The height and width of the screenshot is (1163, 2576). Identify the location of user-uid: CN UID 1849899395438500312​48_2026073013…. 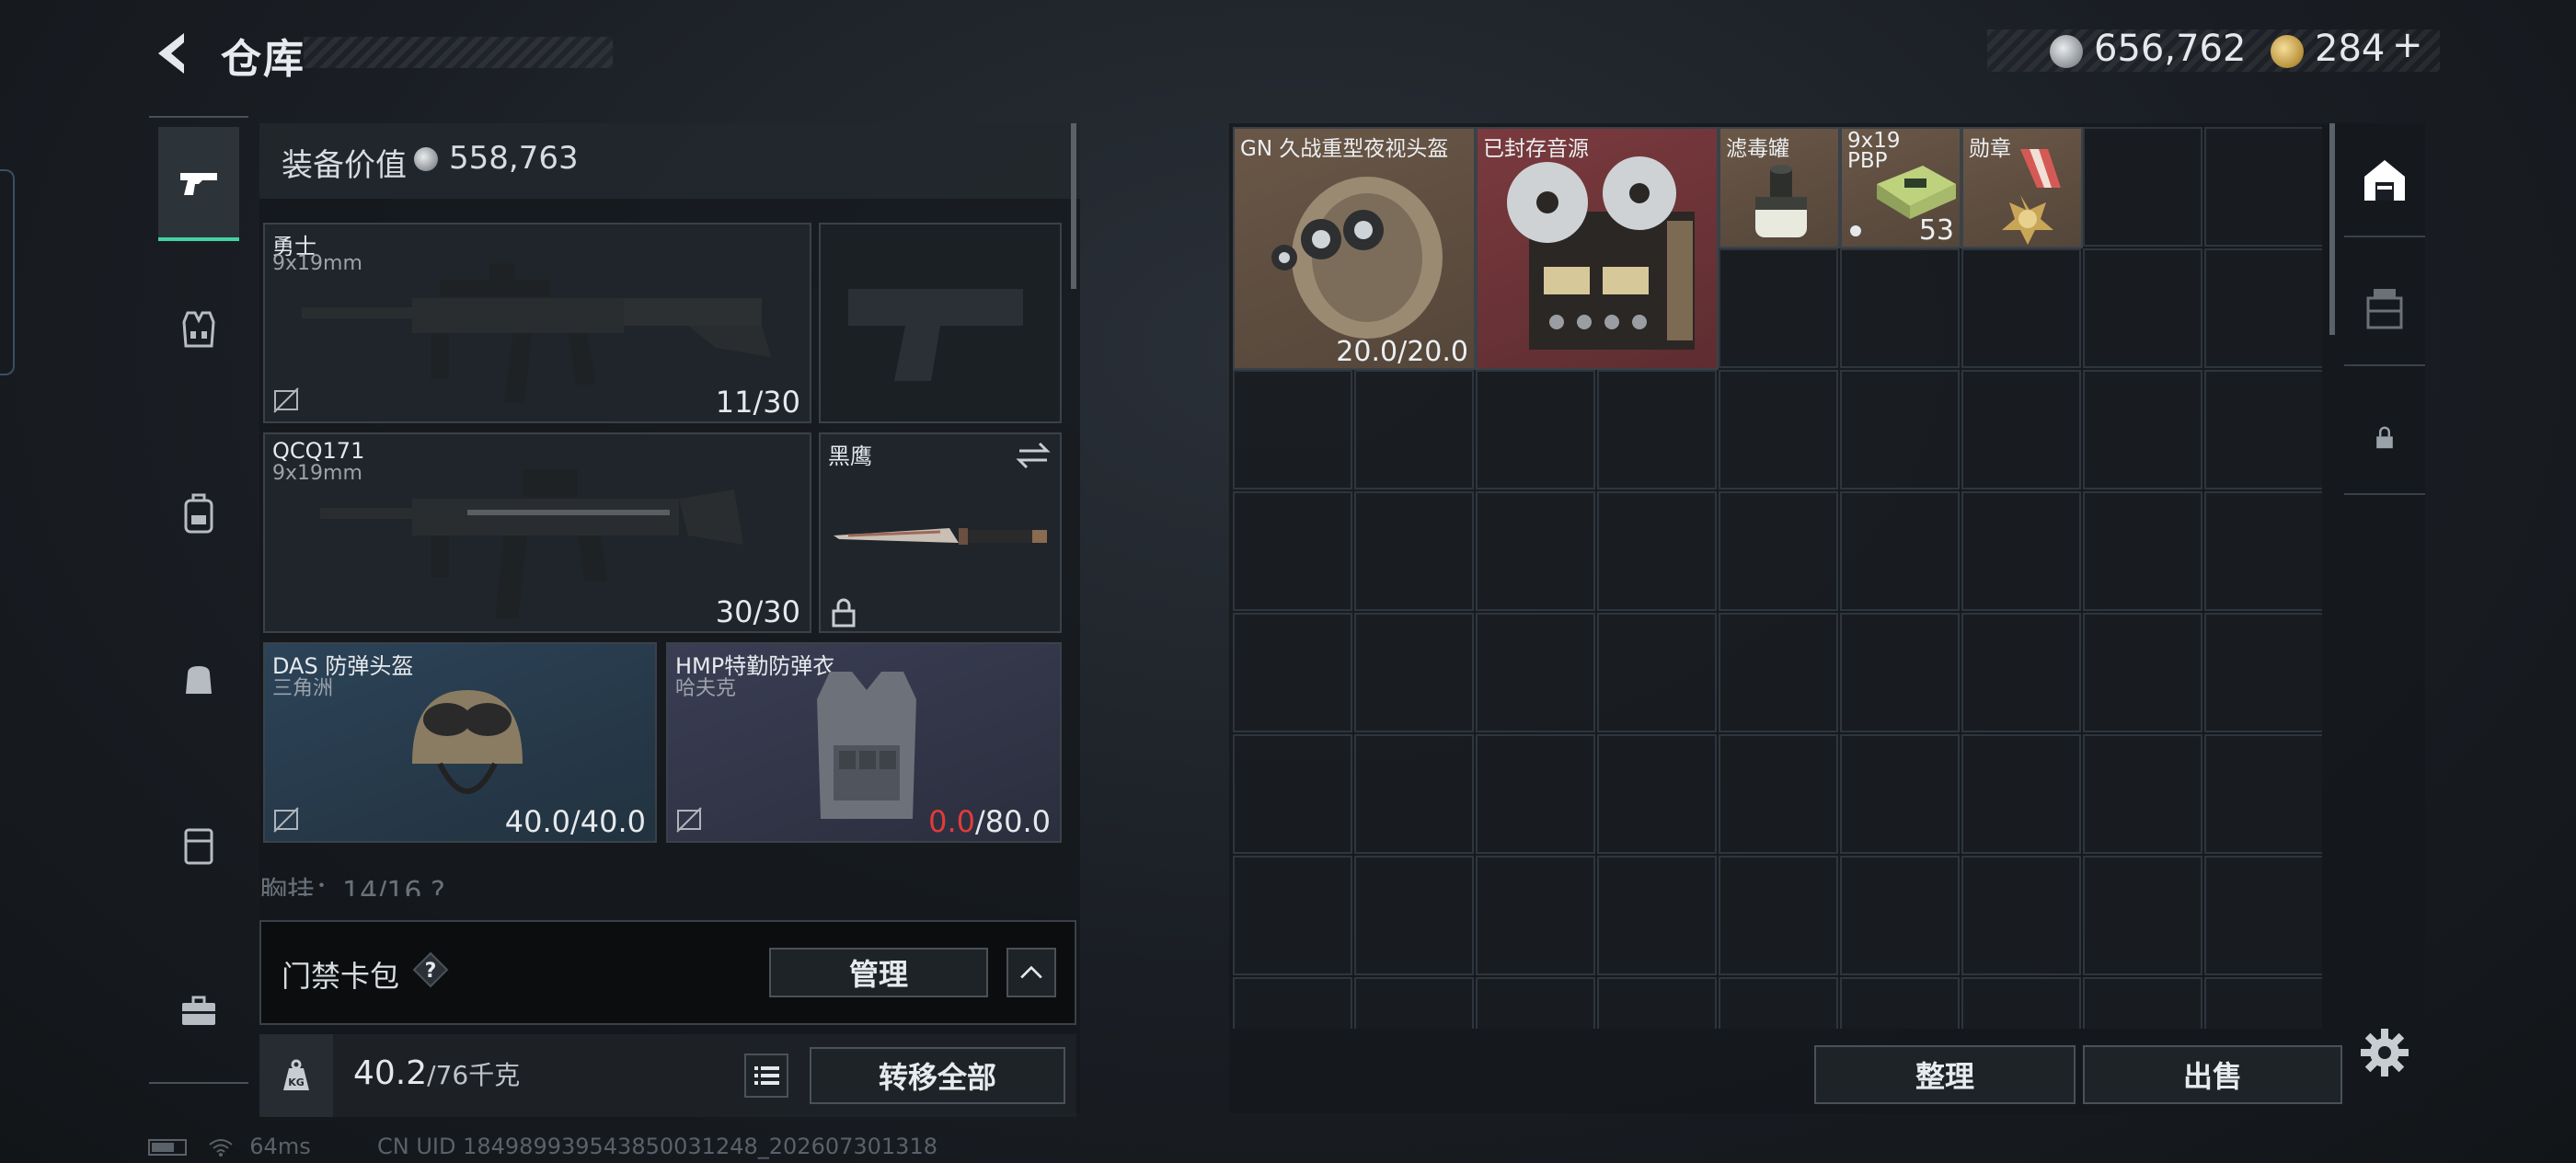
(657, 1146).